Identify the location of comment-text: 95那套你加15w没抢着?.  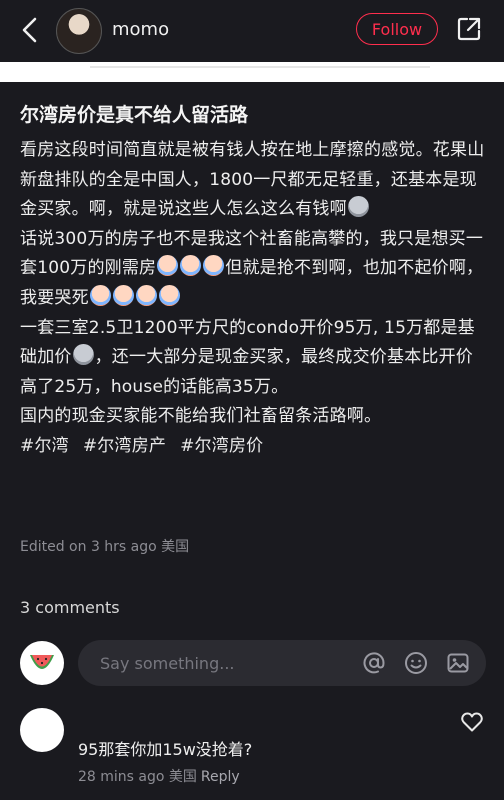
(165, 749).